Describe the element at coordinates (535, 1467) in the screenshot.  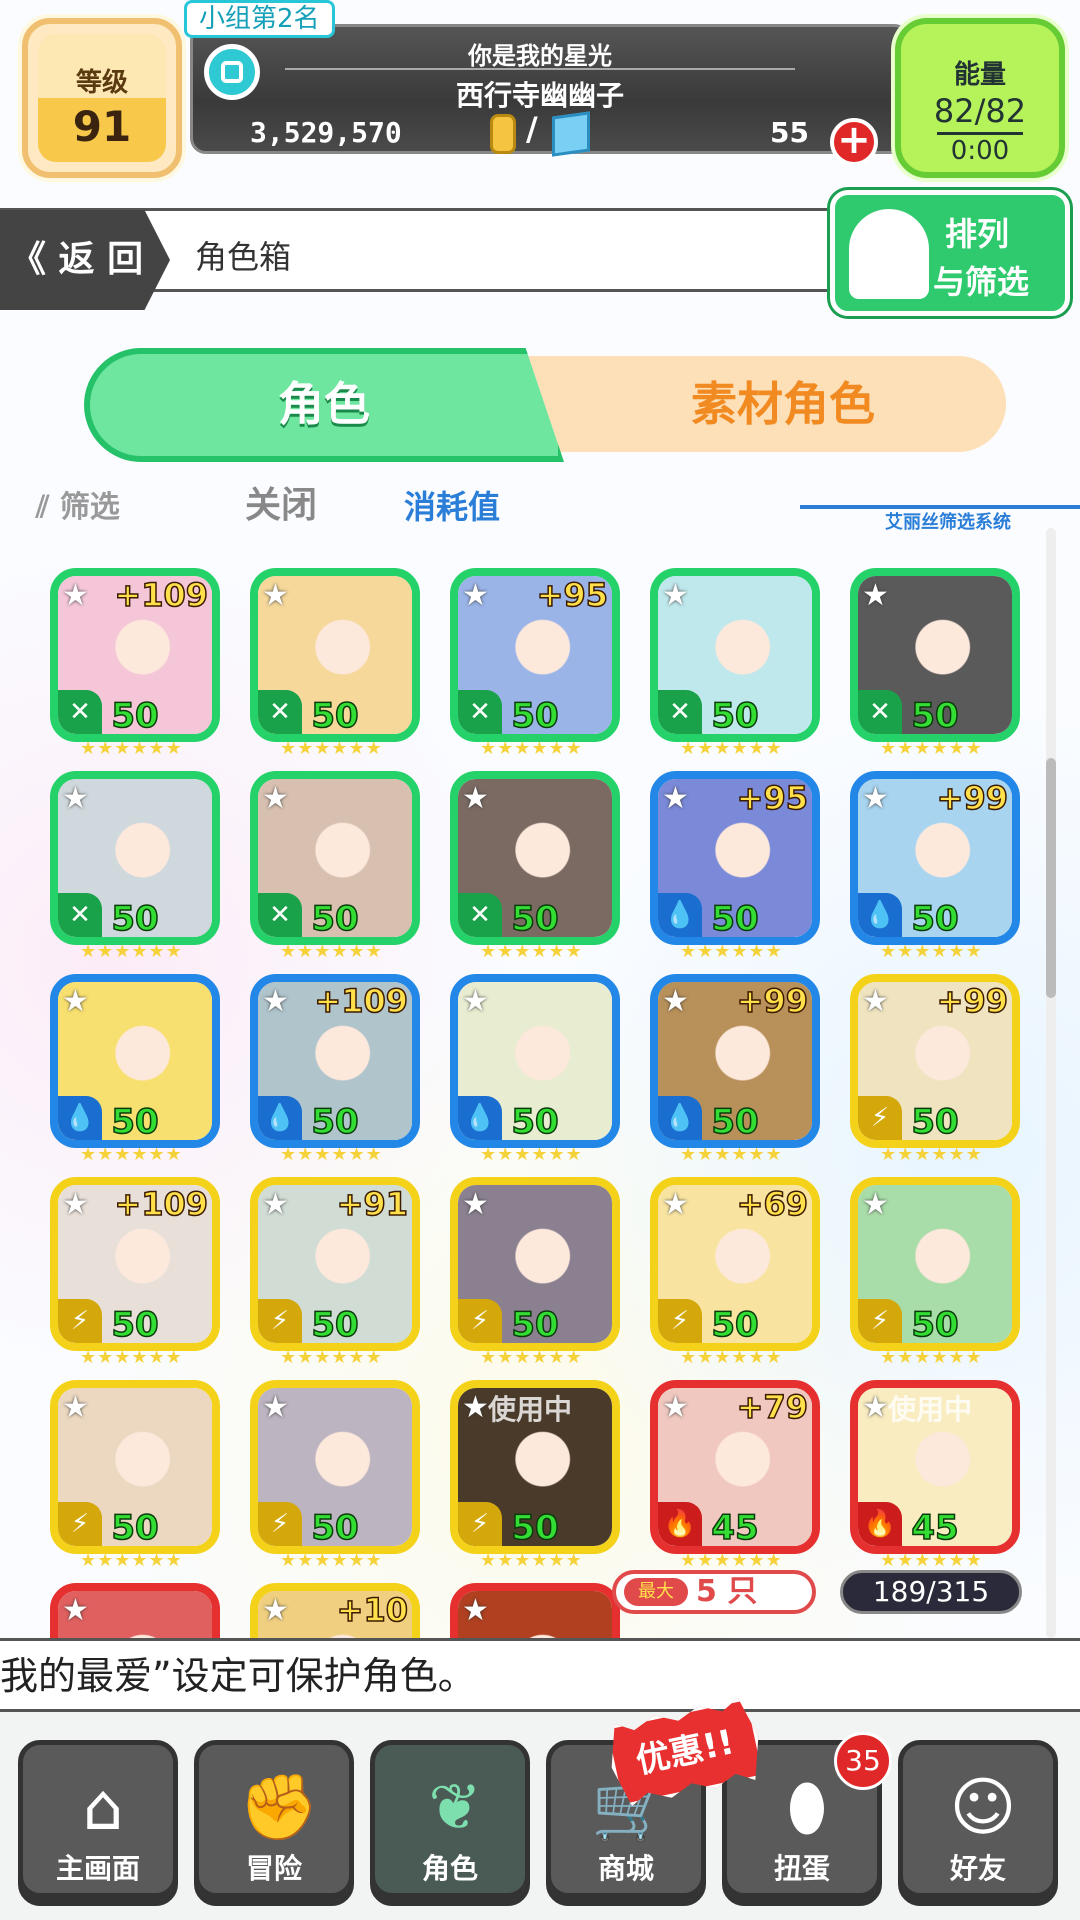
I see `character-card: ★ 使用中 ⚡ 50` at that location.